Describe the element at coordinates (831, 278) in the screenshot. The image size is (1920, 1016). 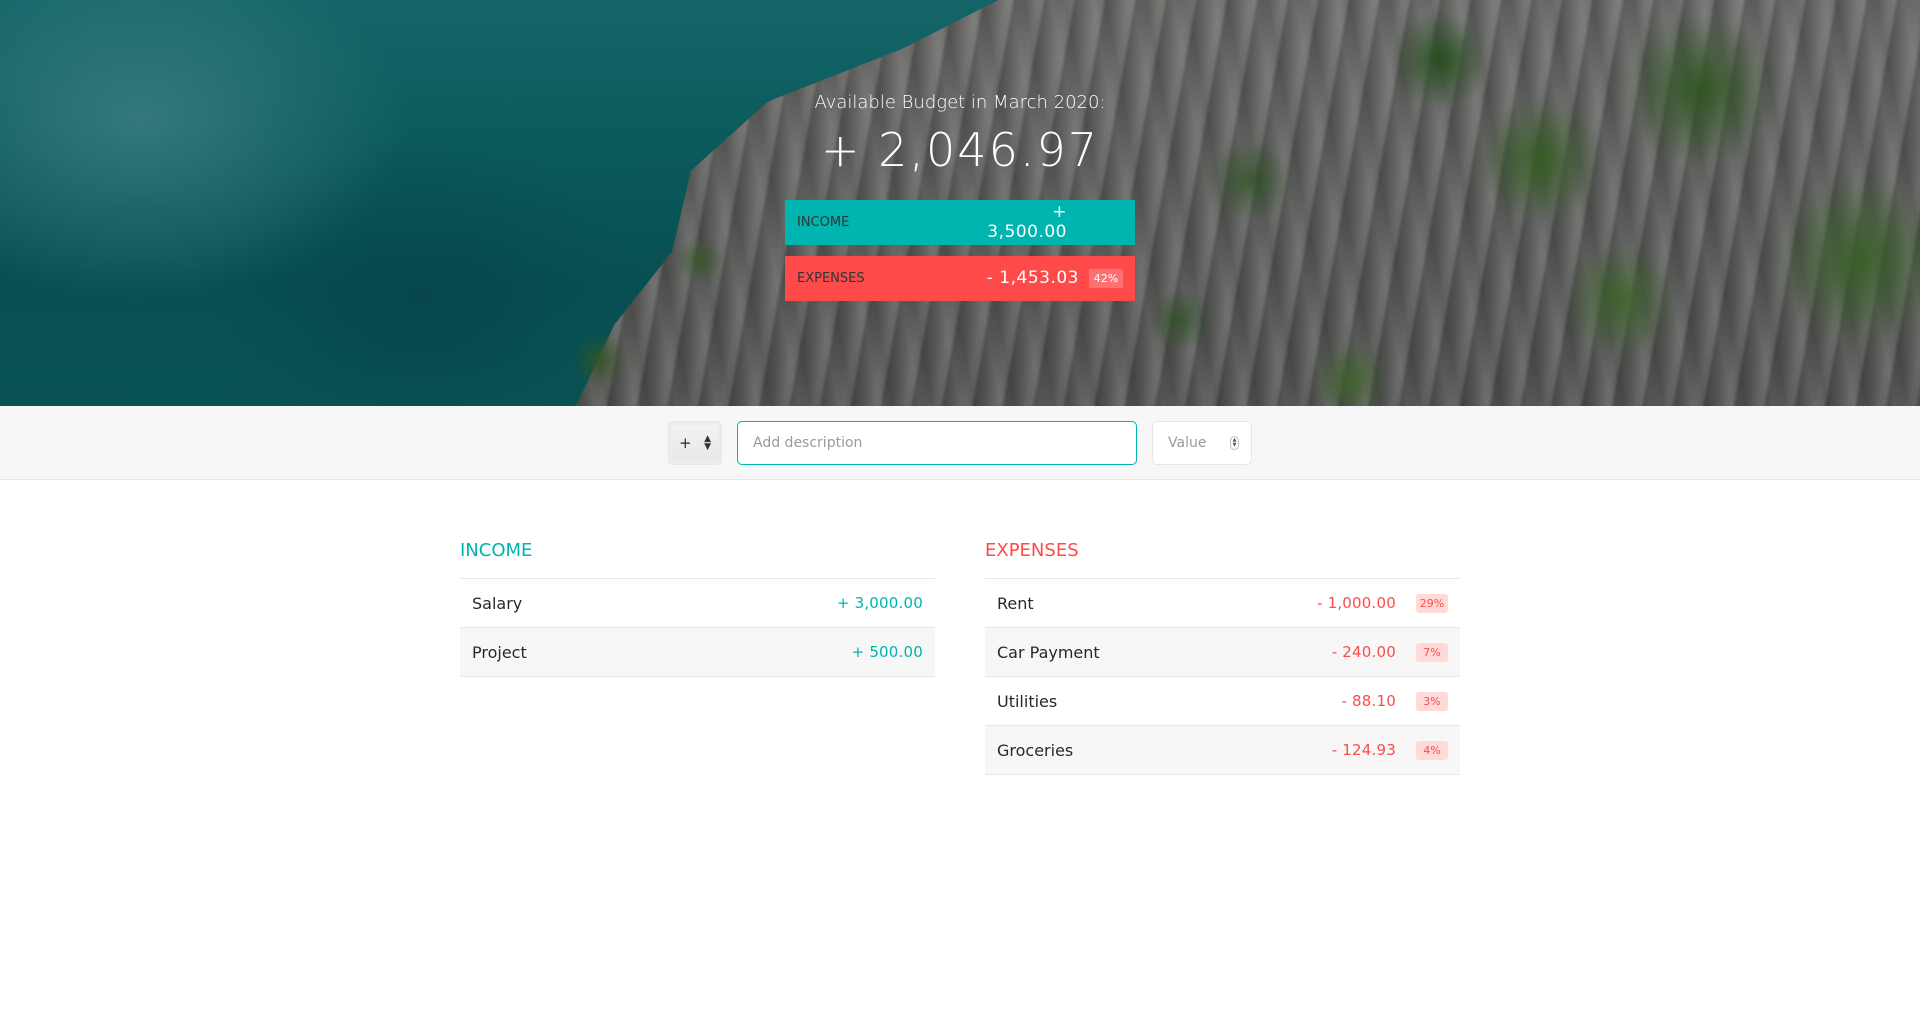
I see `expenses-summary-label: Expenses` at that location.